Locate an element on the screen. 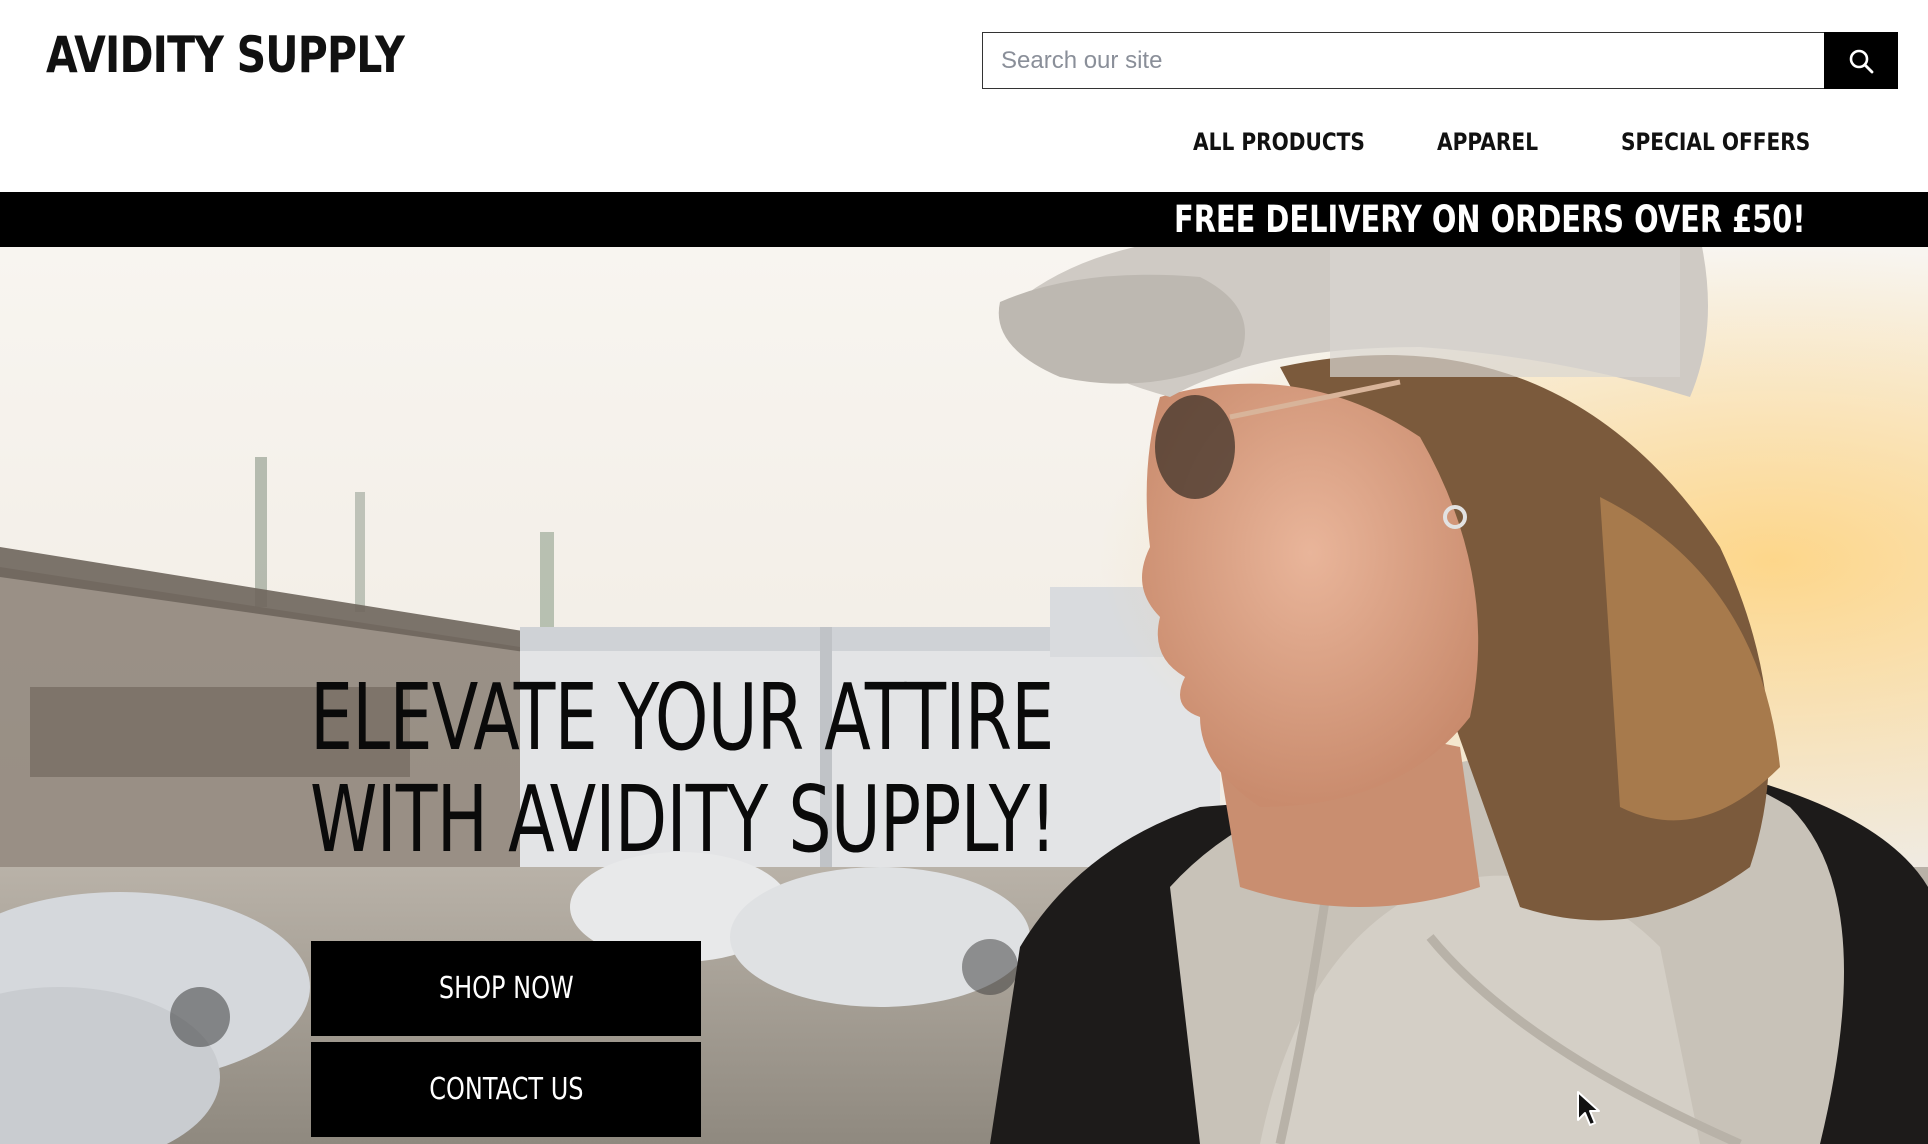 This screenshot has width=1928, height=1144. contact-us-label: CONTACT US is located at coordinates (506, 1089).